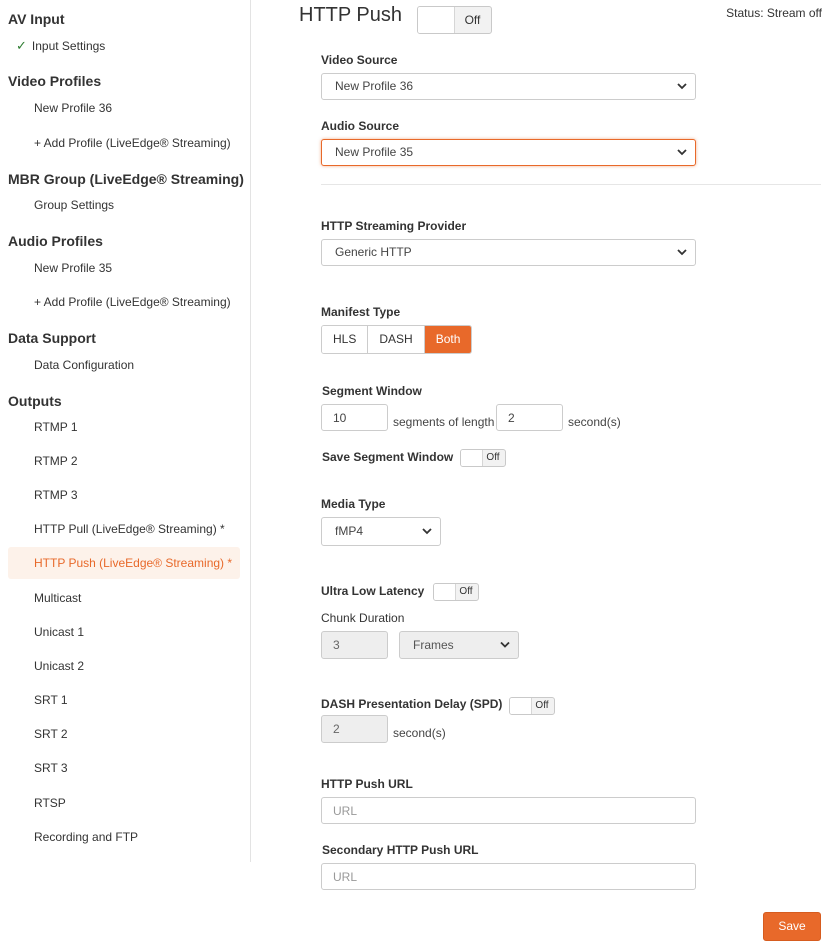 This screenshot has height=950, width=832. I want to click on provider-label: HTTP Streaming Provider, so click(394, 226).